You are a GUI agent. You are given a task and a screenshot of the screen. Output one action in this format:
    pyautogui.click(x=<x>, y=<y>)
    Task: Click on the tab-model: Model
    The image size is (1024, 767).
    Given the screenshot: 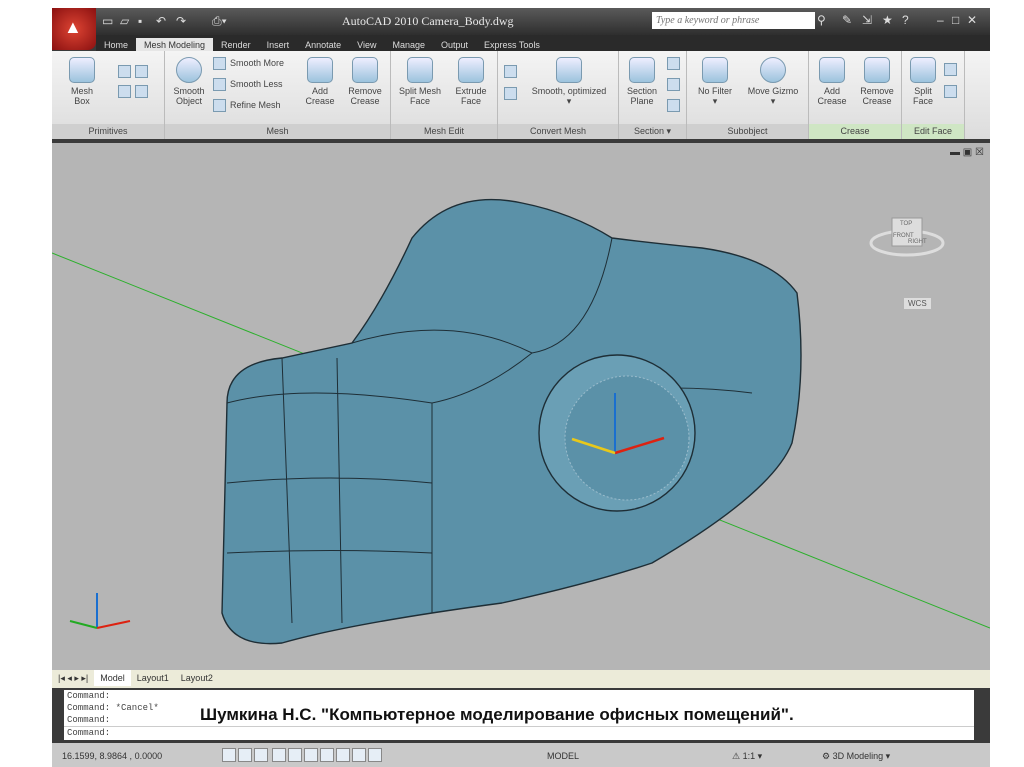 What is the action you would take?
    pyautogui.click(x=112, y=678)
    